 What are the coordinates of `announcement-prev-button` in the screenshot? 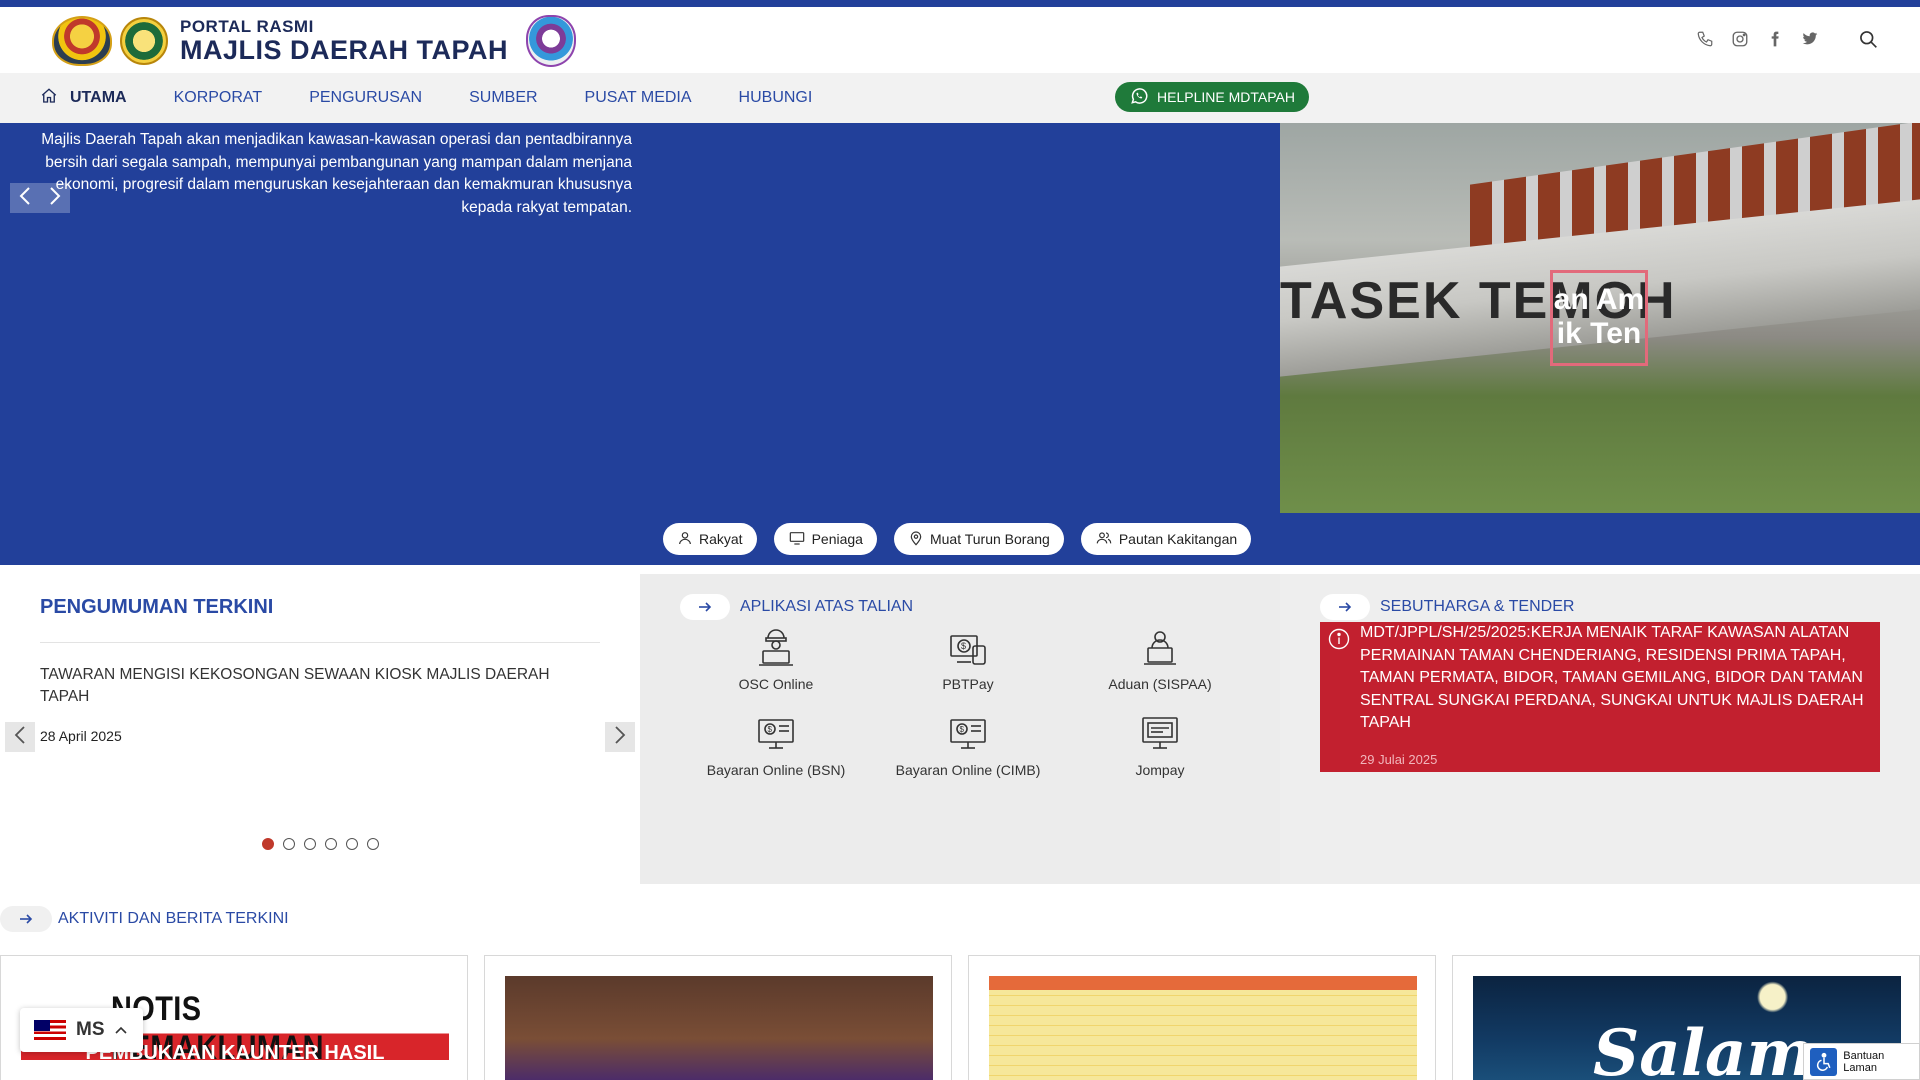 It's located at (20, 737).